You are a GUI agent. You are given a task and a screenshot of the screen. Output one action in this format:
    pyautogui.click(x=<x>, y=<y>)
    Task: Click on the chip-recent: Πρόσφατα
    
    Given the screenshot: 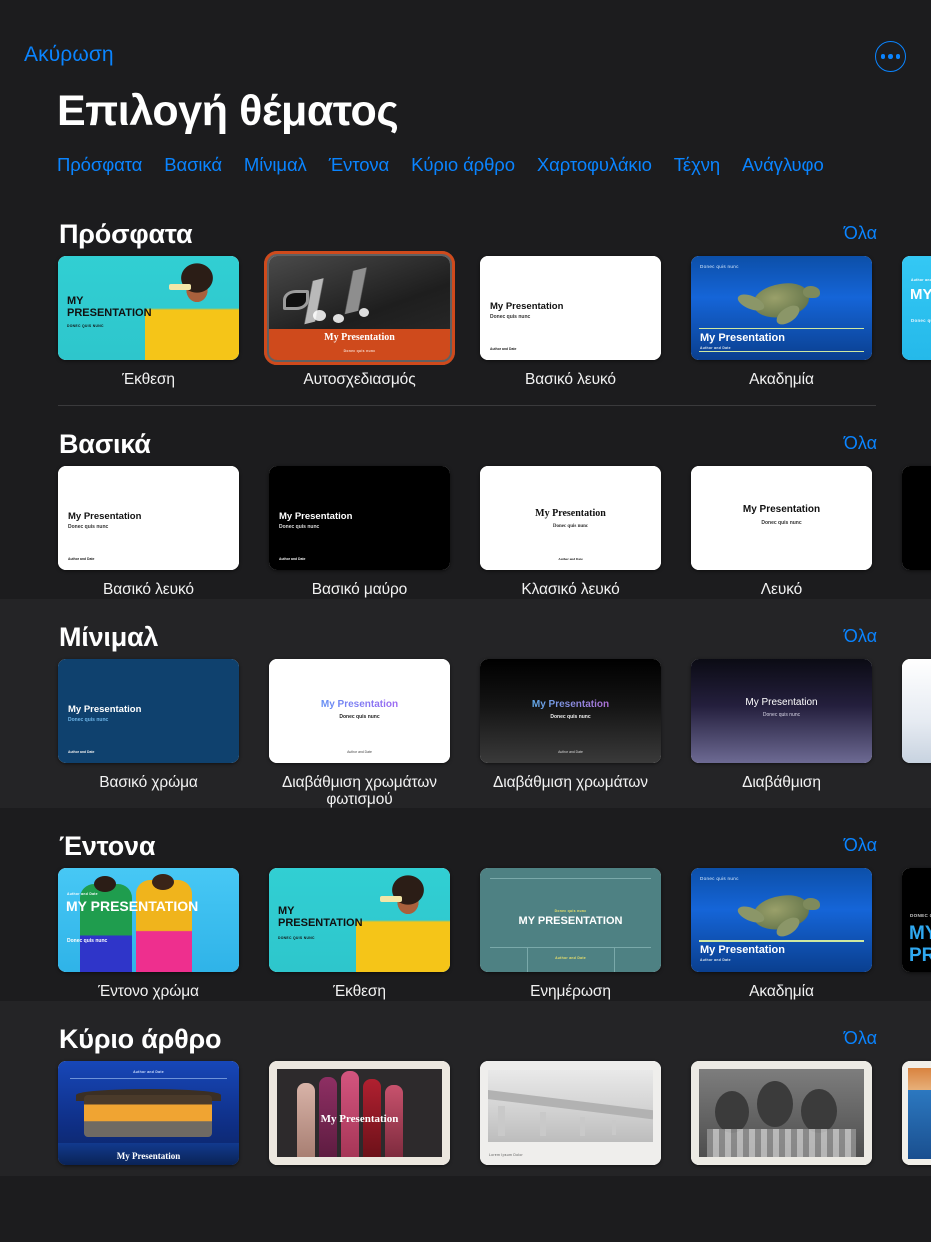 What is the action you would take?
    pyautogui.click(x=99, y=165)
    